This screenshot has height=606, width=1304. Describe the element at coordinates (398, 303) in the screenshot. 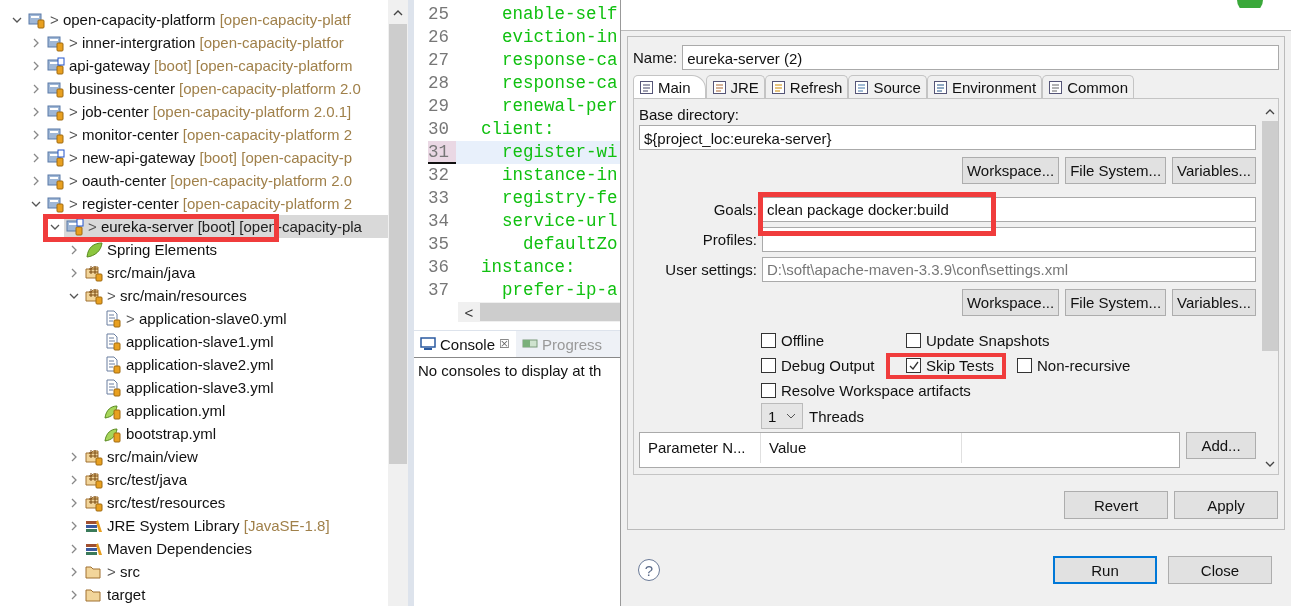

I see `scrollbar` at that location.